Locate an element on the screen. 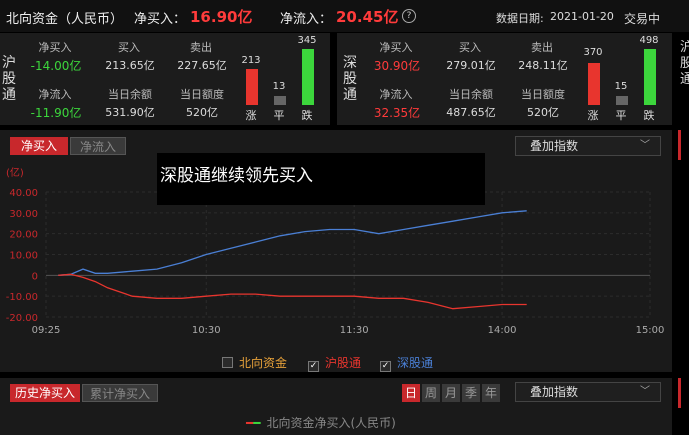 The width and height of the screenshot is (689, 435). sh-sell-label: 卖出 is located at coordinates (201, 47).